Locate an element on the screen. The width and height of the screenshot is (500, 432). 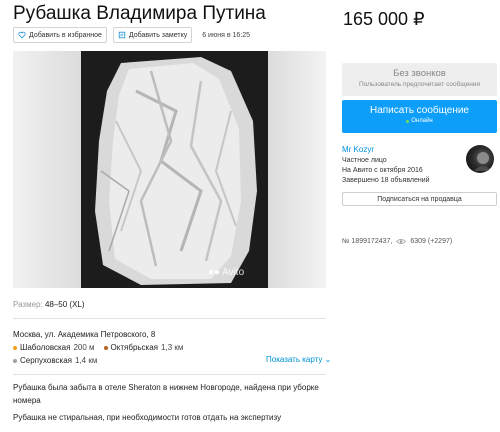
metro-station: Серпуховская 1,4 км is located at coordinates (55, 360).